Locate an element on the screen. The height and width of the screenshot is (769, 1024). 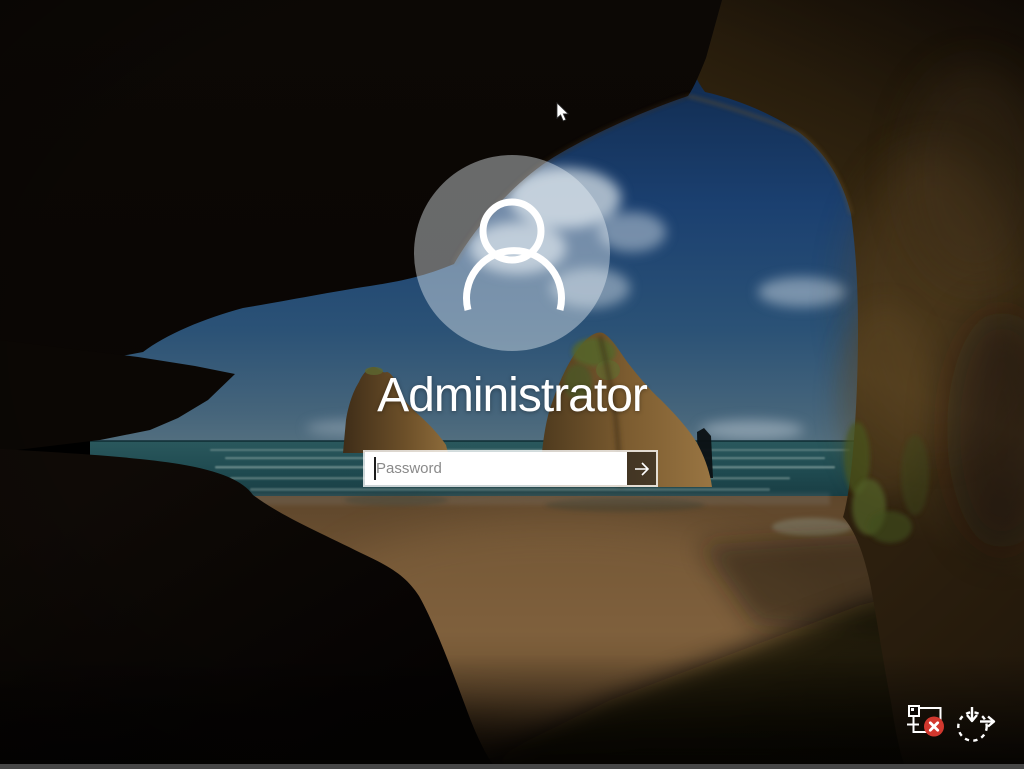
arrow-right-icon is located at coordinates (641, 468).